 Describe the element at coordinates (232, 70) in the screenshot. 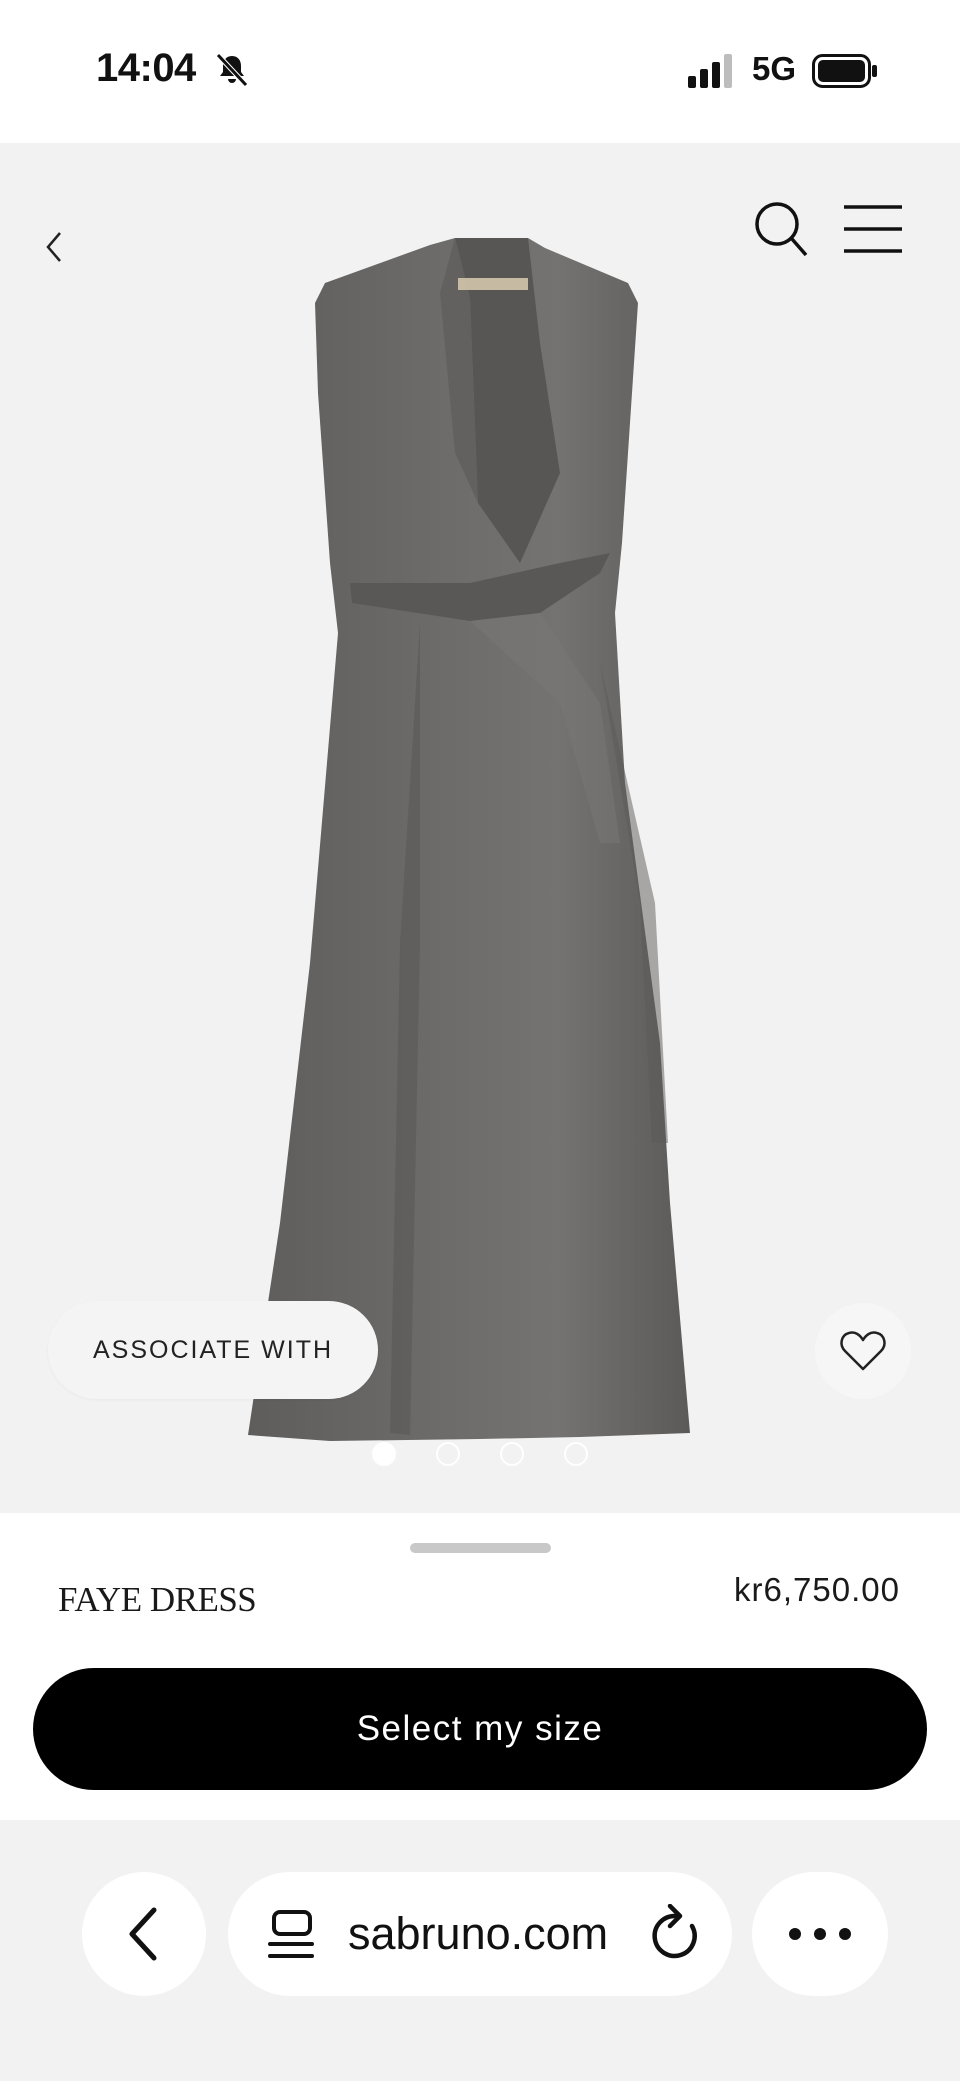

I see `bell-slash-icon` at that location.